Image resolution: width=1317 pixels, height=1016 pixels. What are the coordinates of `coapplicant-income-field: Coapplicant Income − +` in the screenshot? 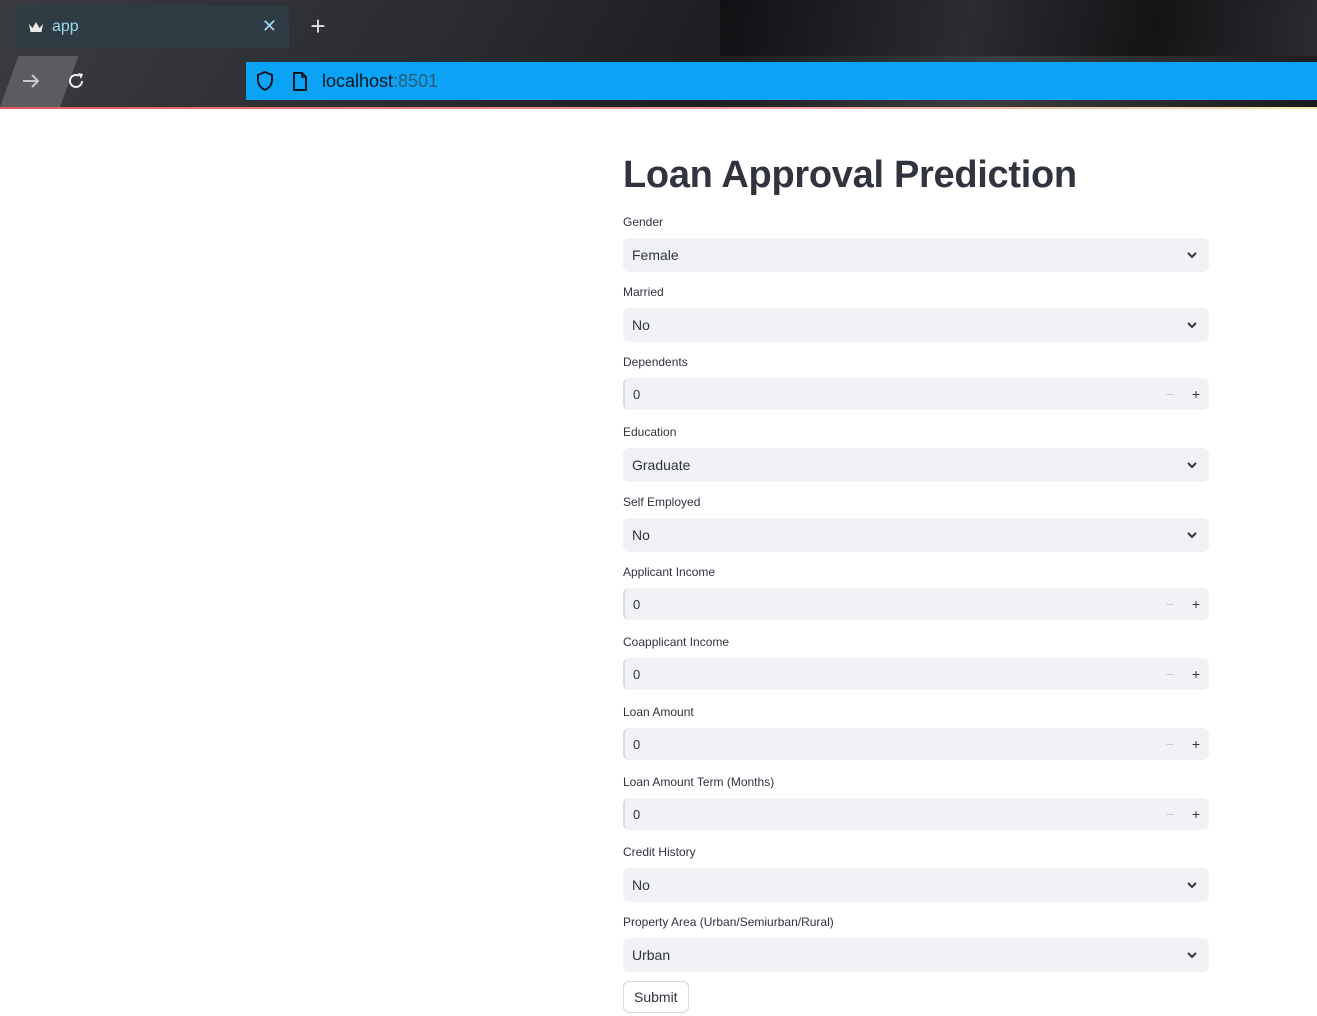 It's located at (916, 662).